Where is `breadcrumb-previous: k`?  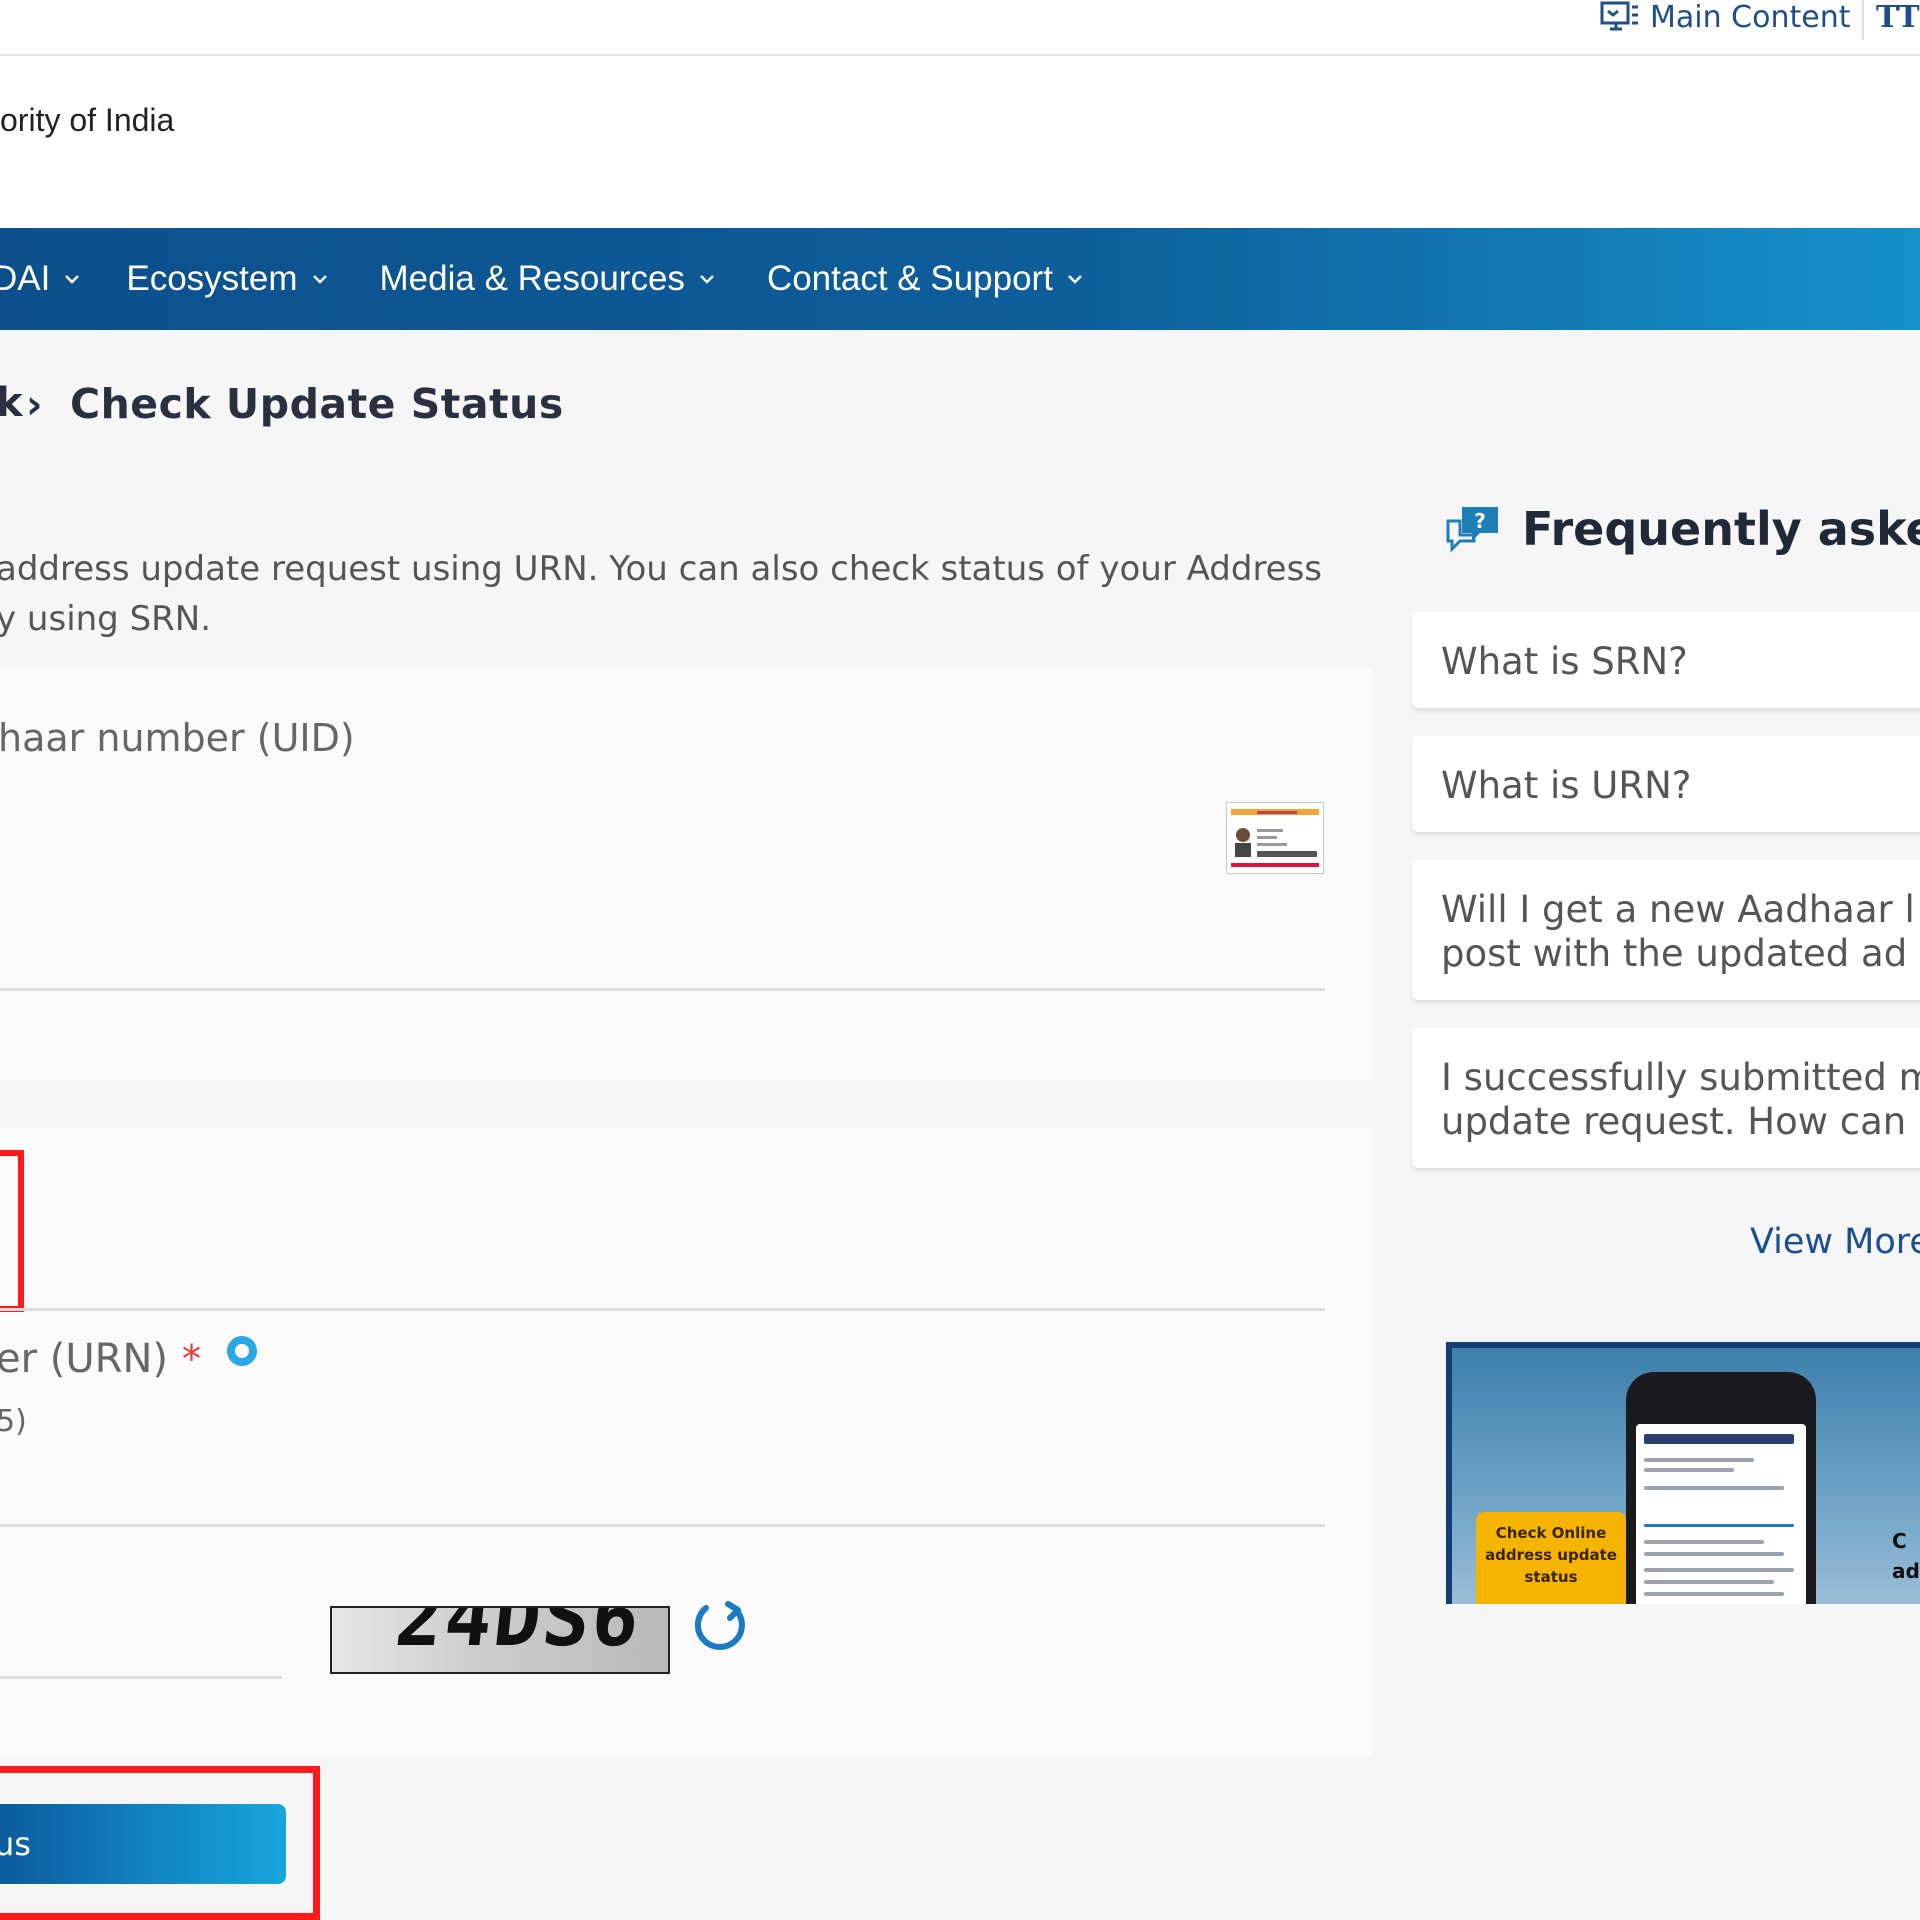 breadcrumb-previous: k is located at coordinates (11, 403).